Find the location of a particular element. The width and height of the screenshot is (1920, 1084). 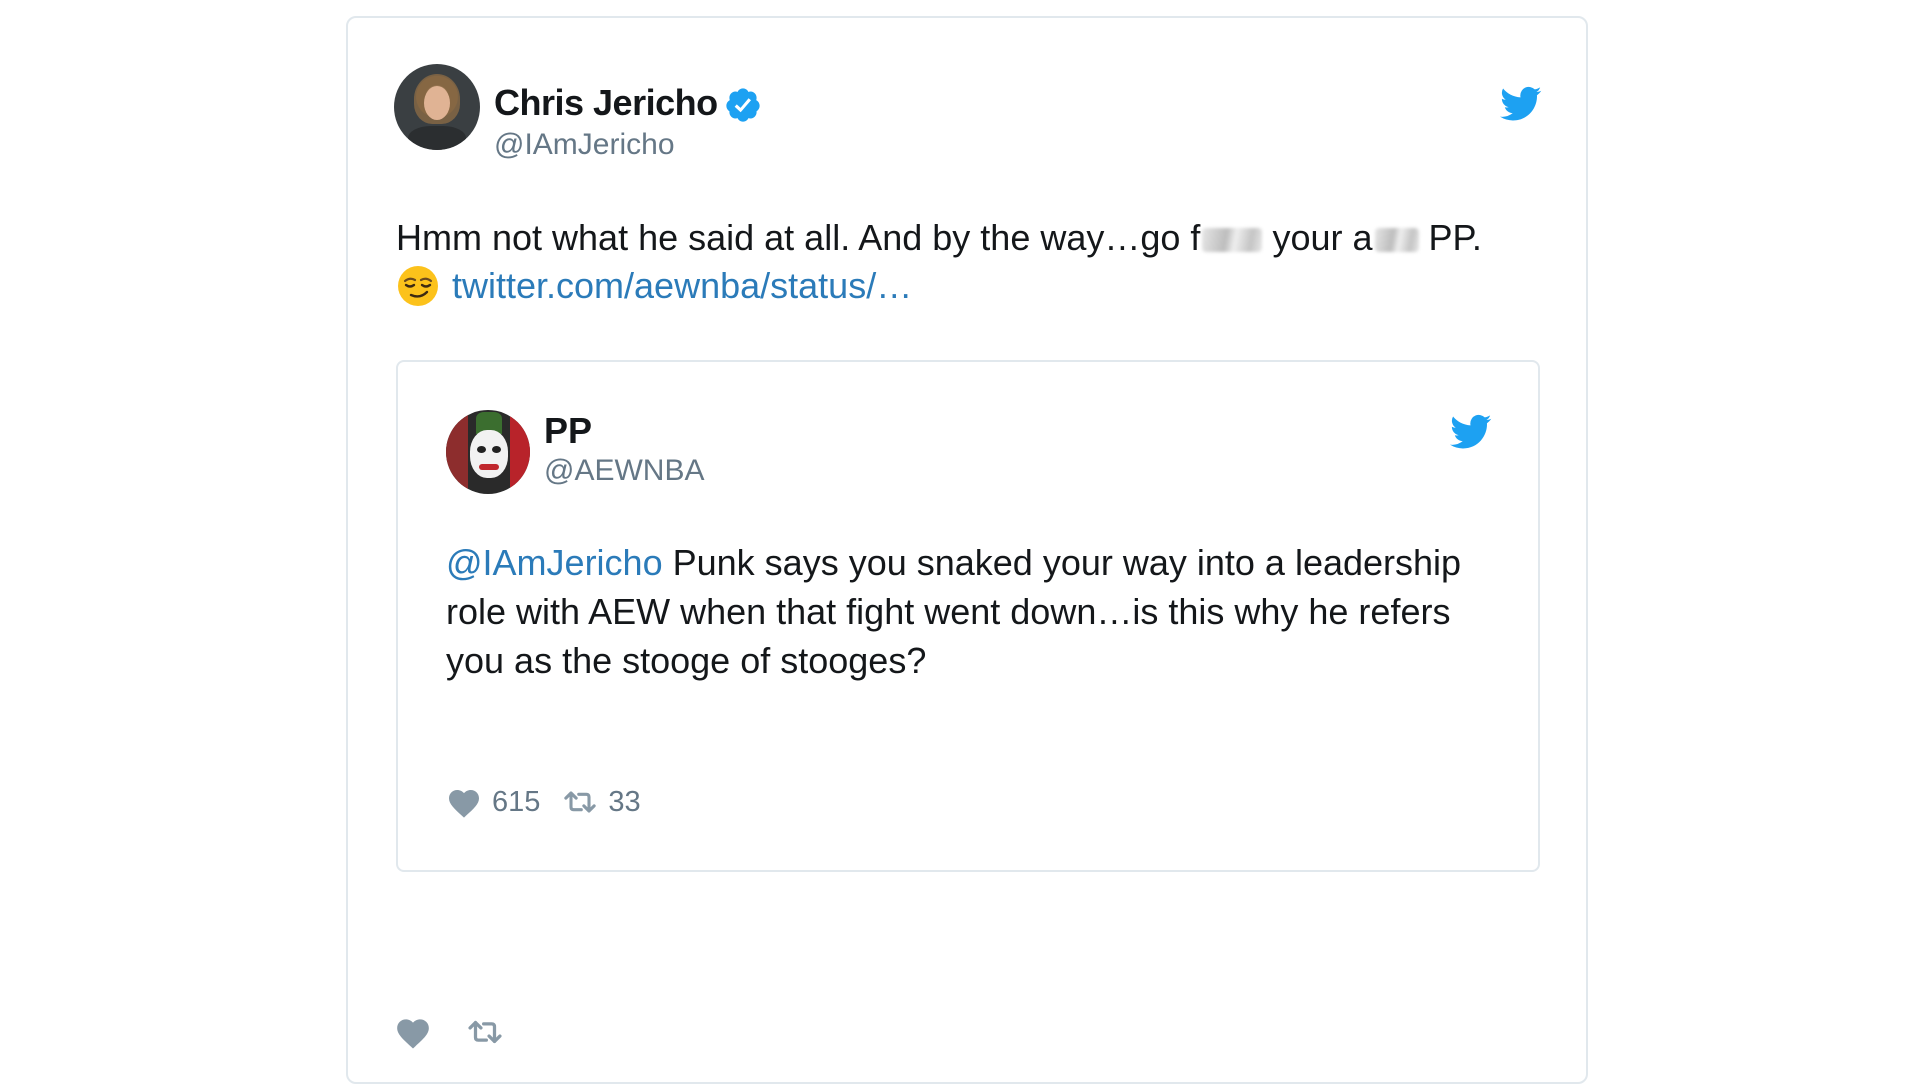

tweet-text-part2: your a is located at coordinates (1322, 237).